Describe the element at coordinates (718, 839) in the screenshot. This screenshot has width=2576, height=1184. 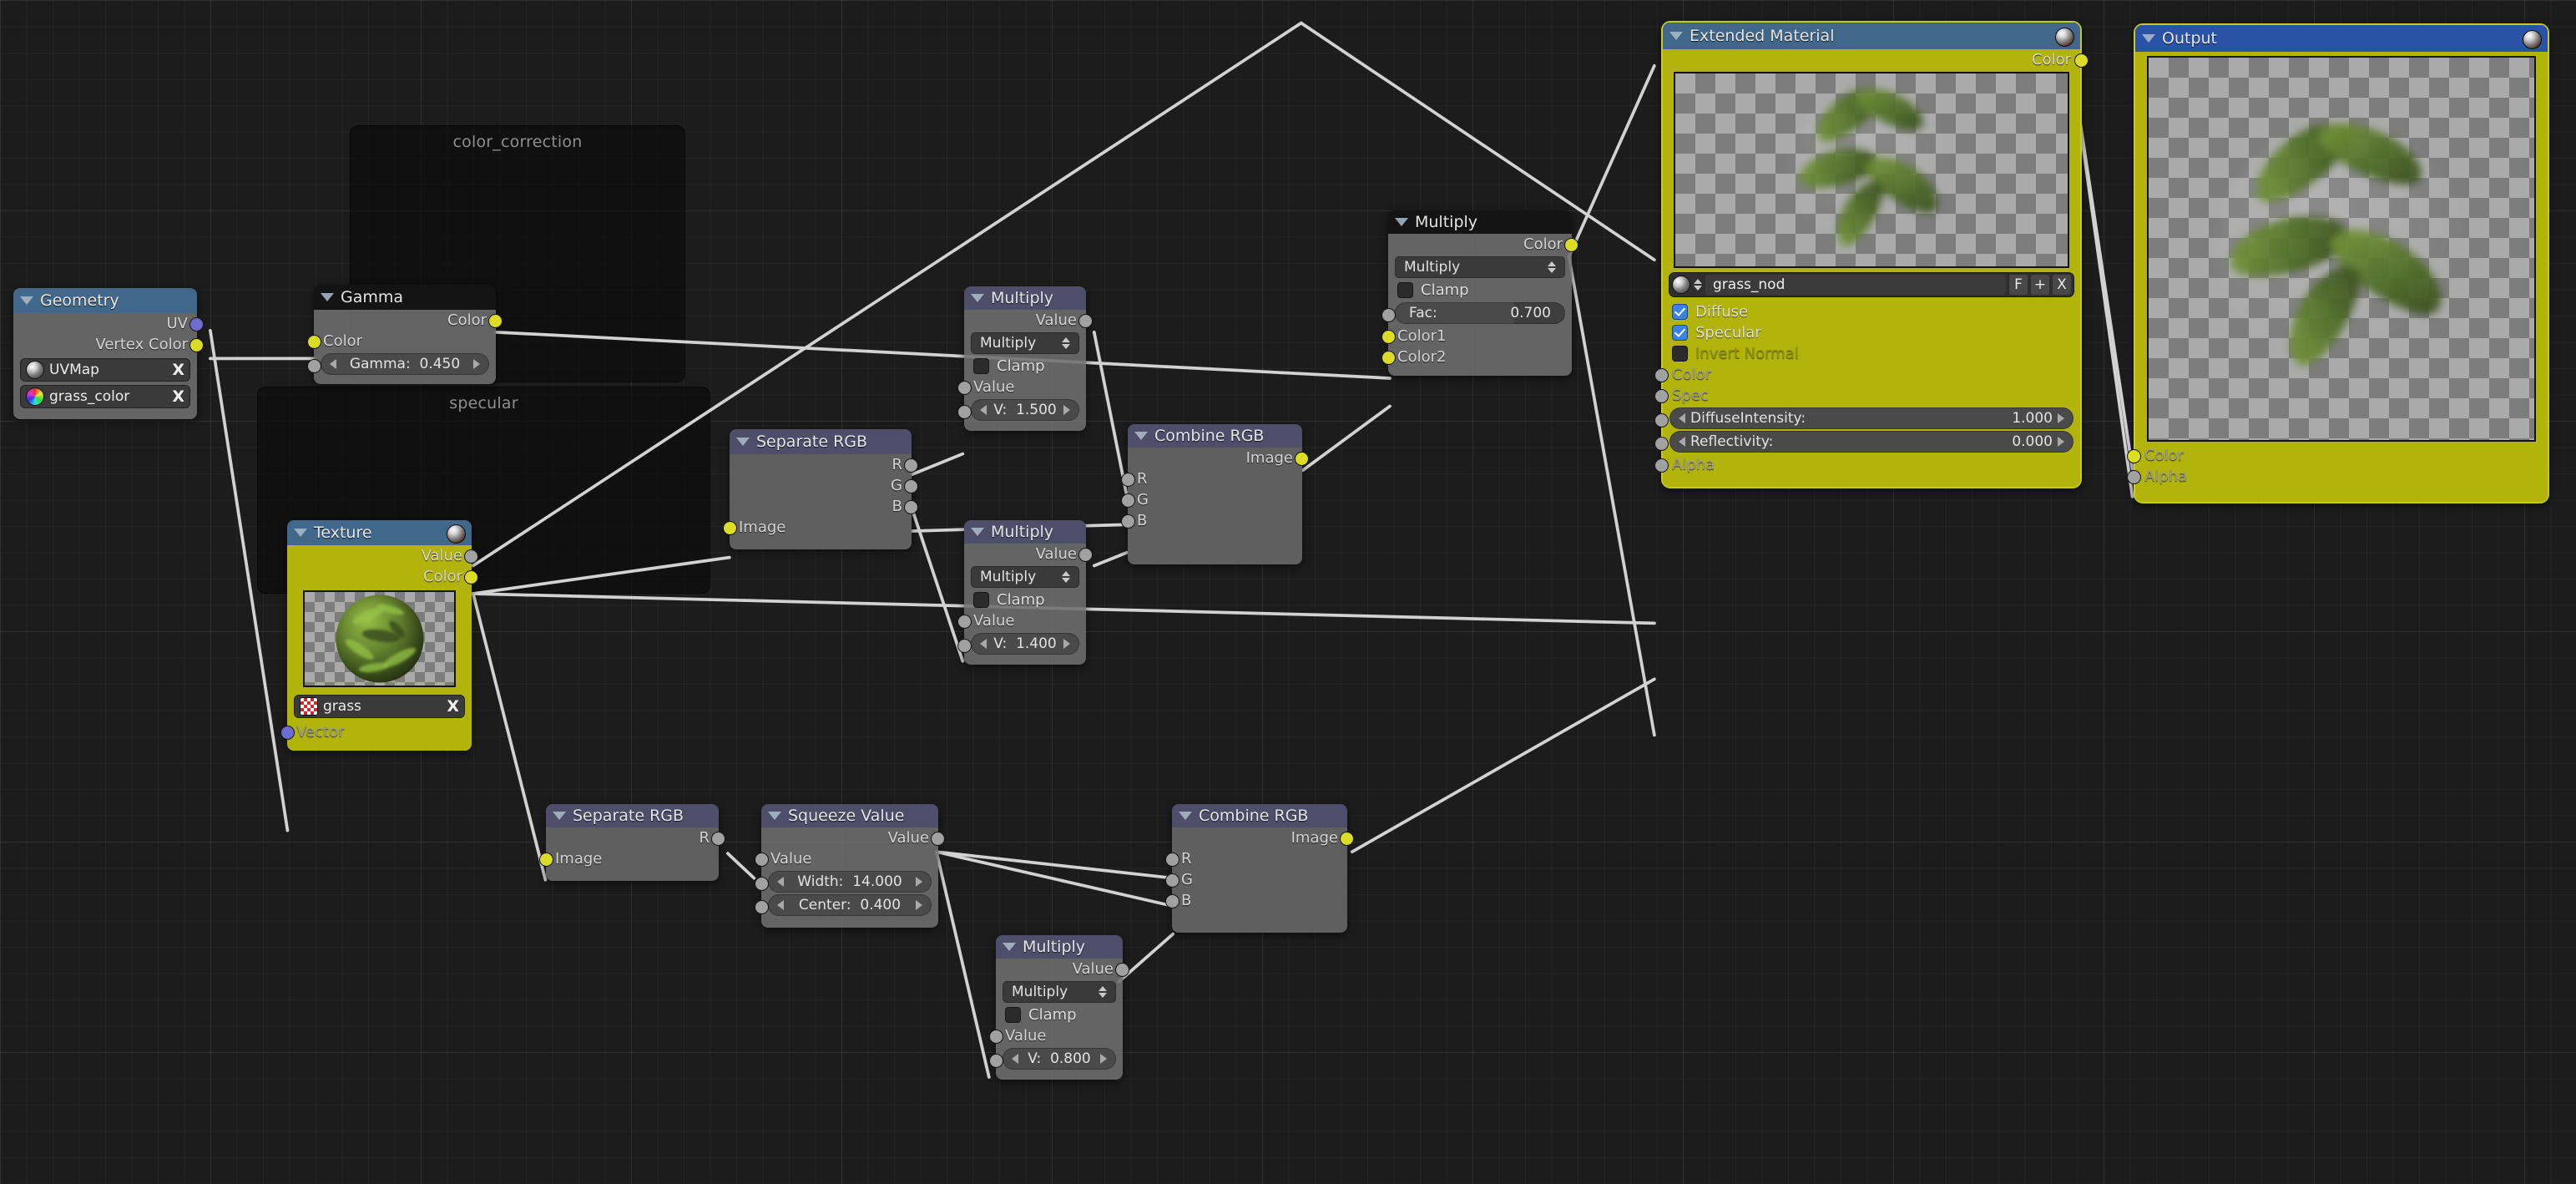
I see `socket-r-out` at that location.